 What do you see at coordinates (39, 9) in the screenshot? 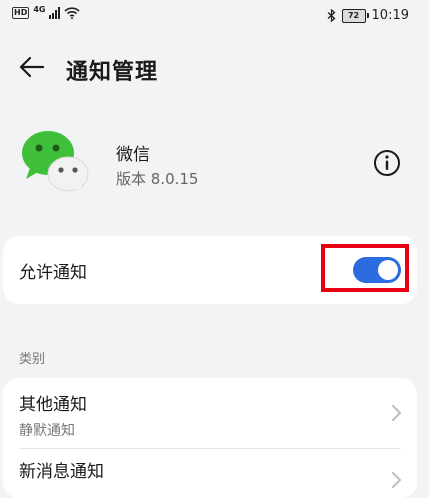
I see `network-type: 4G` at bounding box center [39, 9].